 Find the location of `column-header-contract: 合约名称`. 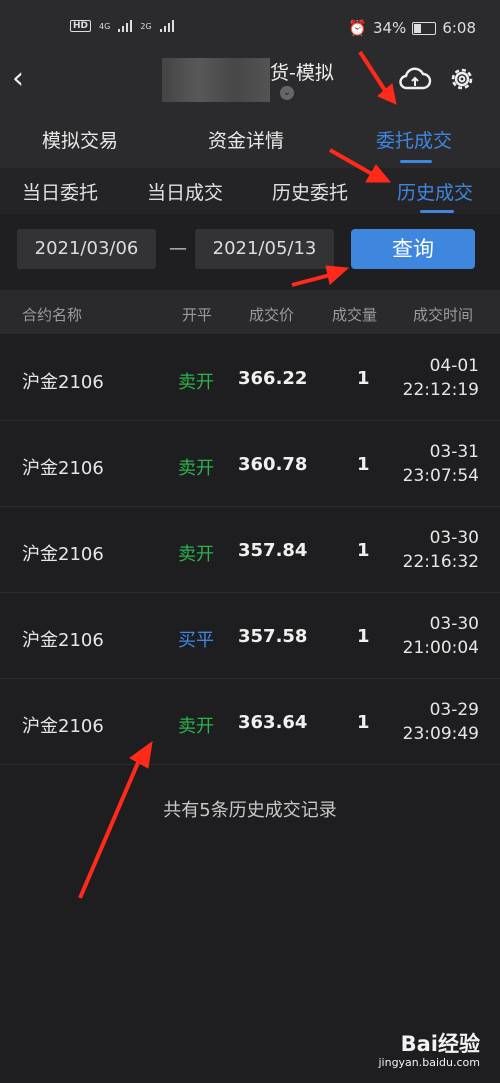

column-header-contract: 合约名称 is located at coordinates (52, 315).